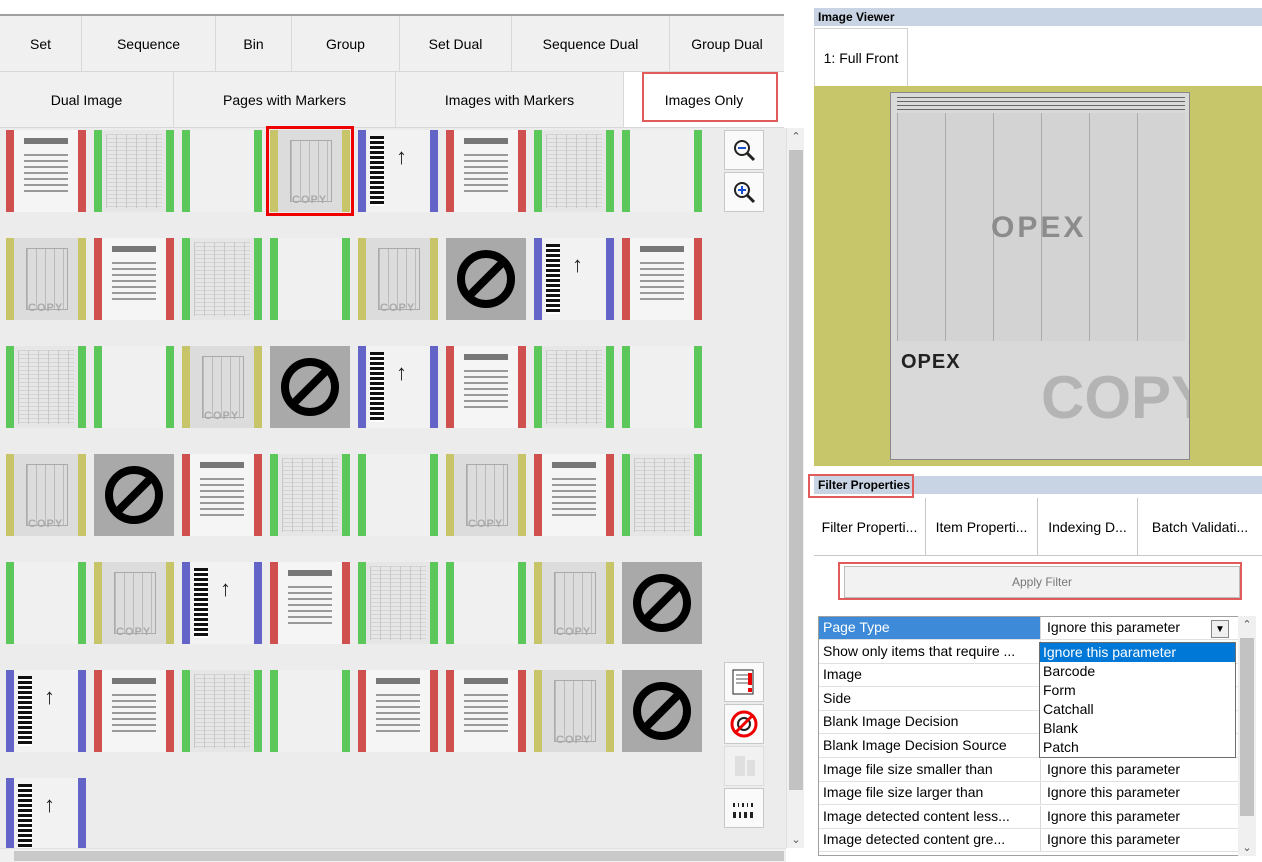 Image resolution: width=1262 pixels, height=862 pixels. Describe the element at coordinates (87, 99) in the screenshot. I see `tab-dual-image: Dual Image` at that location.